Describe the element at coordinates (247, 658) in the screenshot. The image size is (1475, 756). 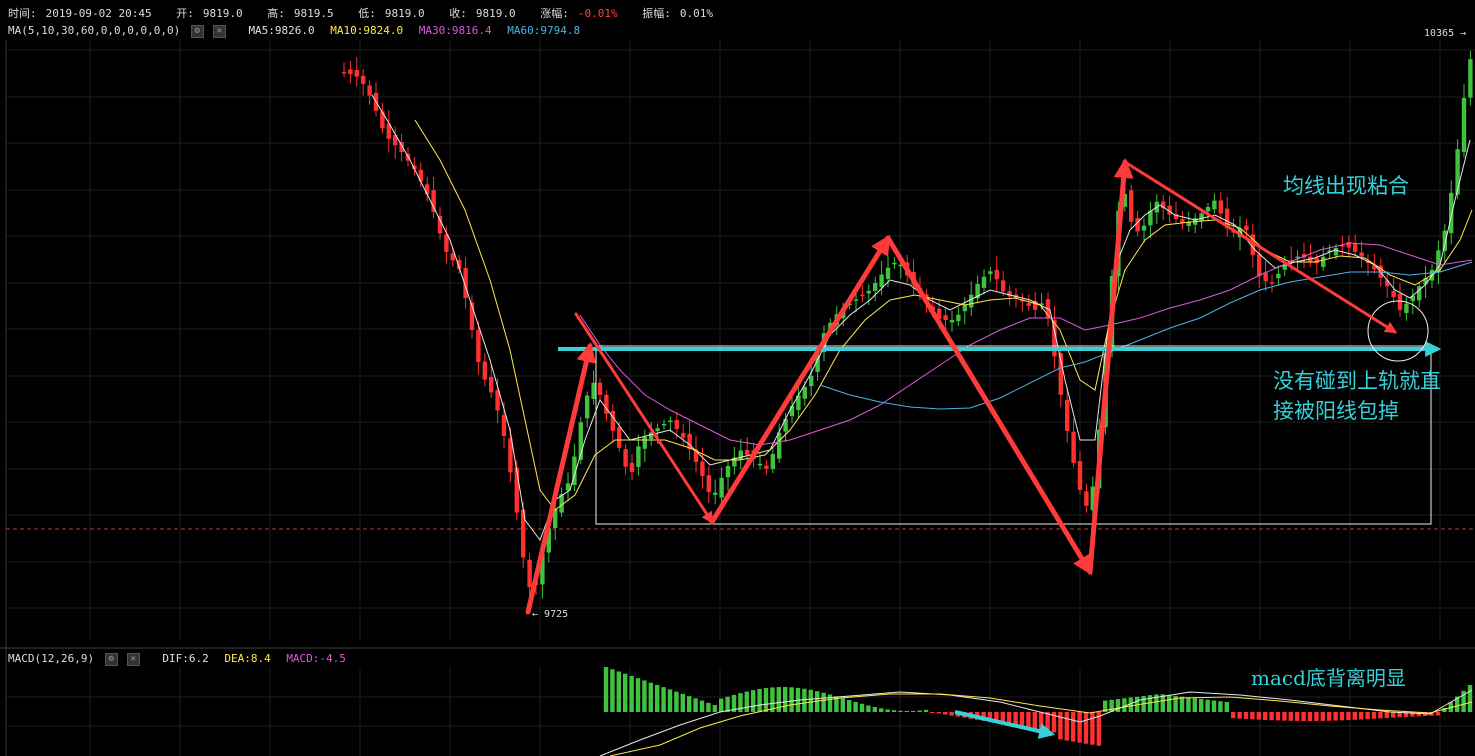
I see `dea-value: DEA:8.4` at that location.